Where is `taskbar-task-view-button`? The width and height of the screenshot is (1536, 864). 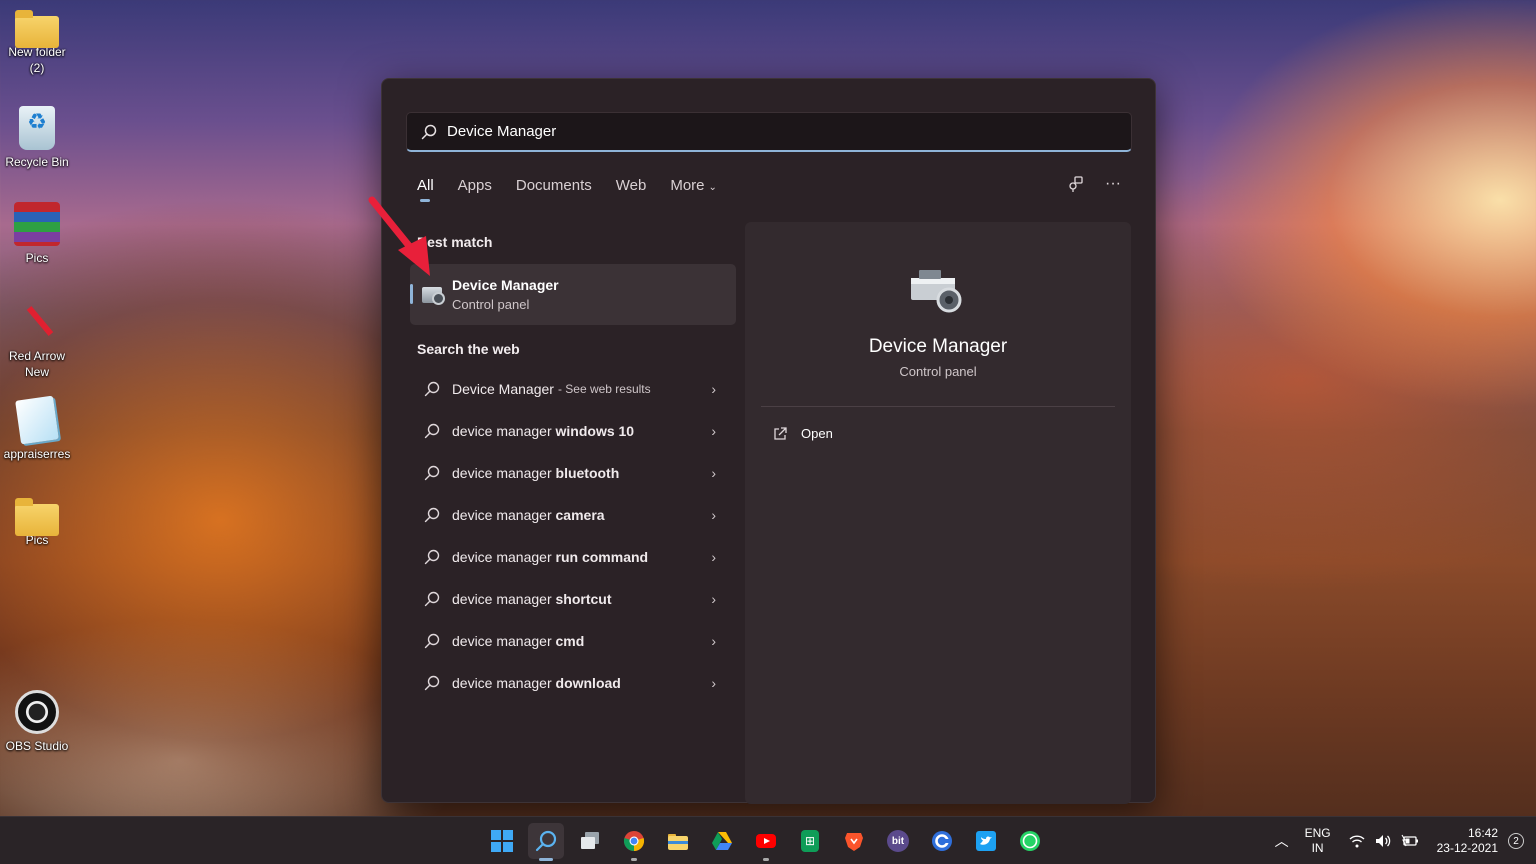
taskbar-task-view-button is located at coordinates (590, 841).